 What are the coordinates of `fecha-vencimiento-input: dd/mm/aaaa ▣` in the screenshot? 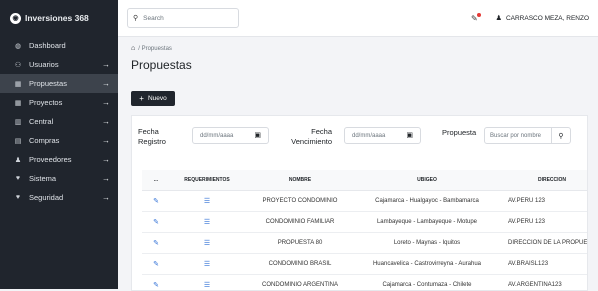 It's located at (382, 135).